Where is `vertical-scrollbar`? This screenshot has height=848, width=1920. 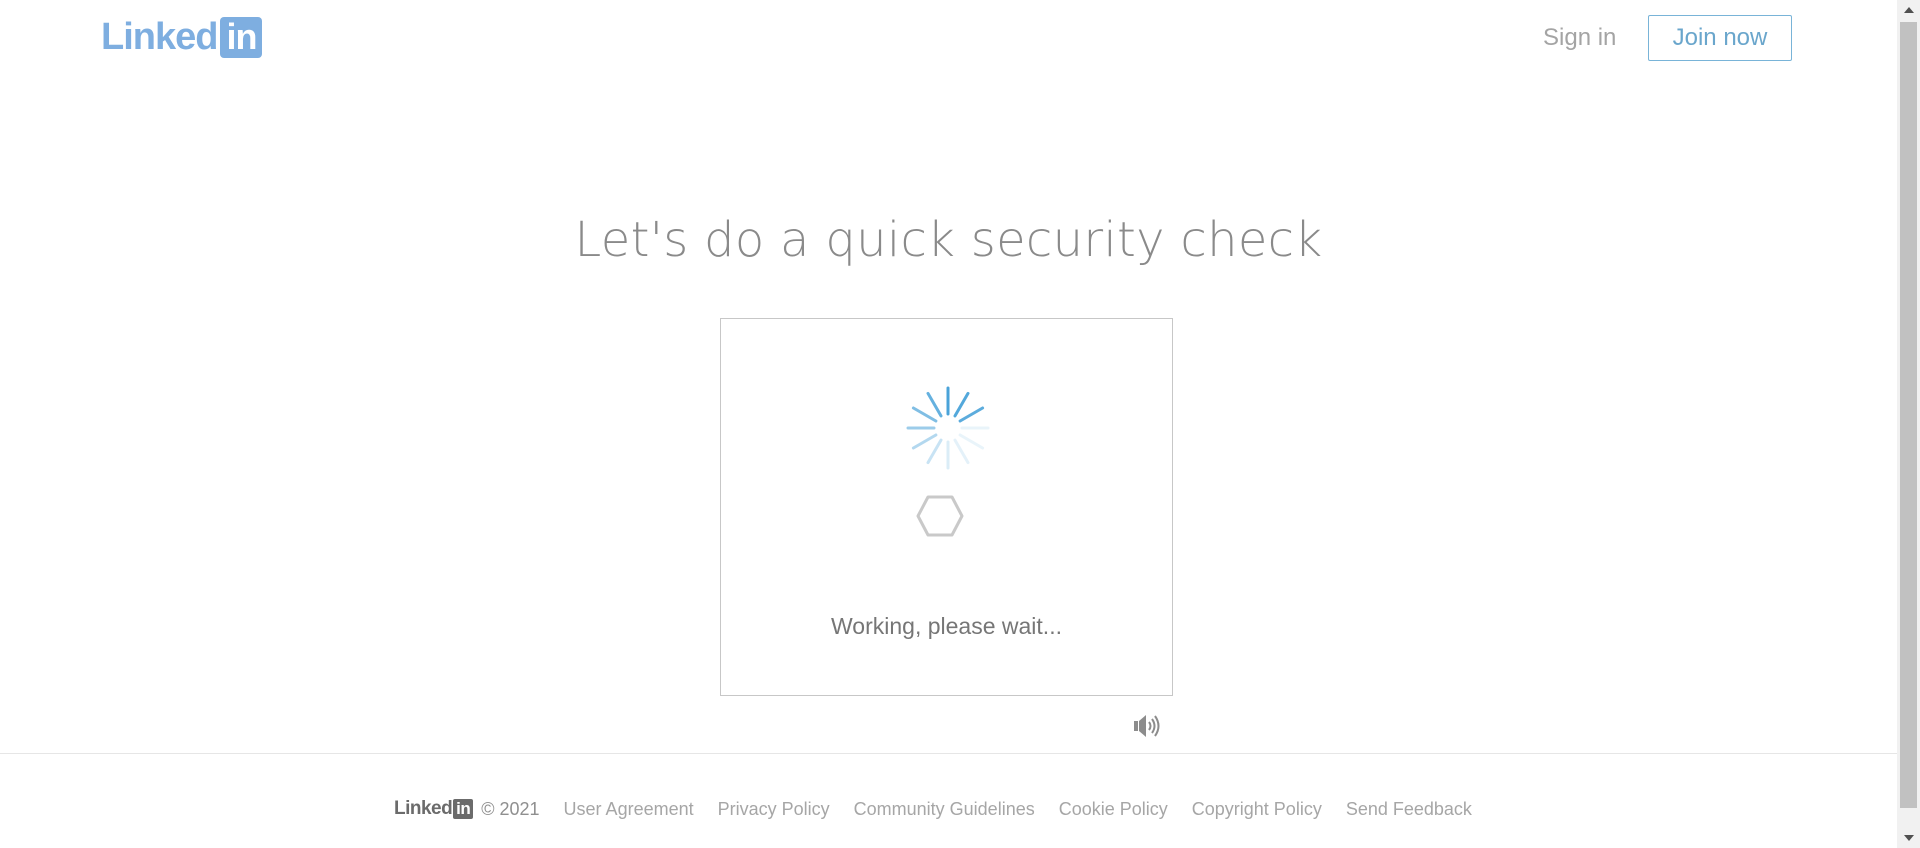
vertical-scrollbar is located at coordinates (1908, 424).